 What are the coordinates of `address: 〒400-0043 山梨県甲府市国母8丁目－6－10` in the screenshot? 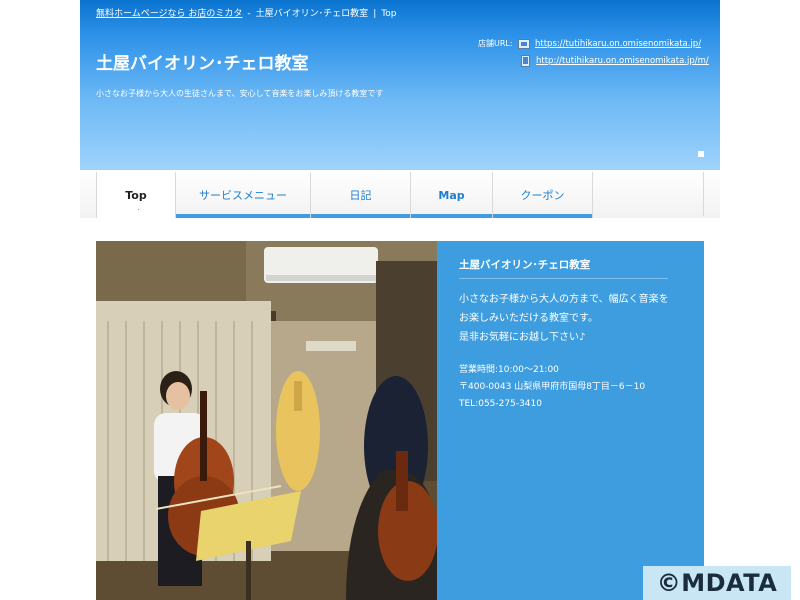 It's located at (552, 387).